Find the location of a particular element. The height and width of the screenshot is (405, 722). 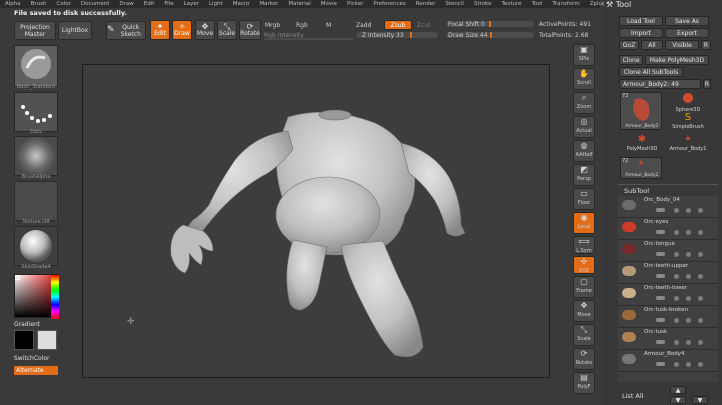

list-all-button: List All is located at coordinates (633, 396).